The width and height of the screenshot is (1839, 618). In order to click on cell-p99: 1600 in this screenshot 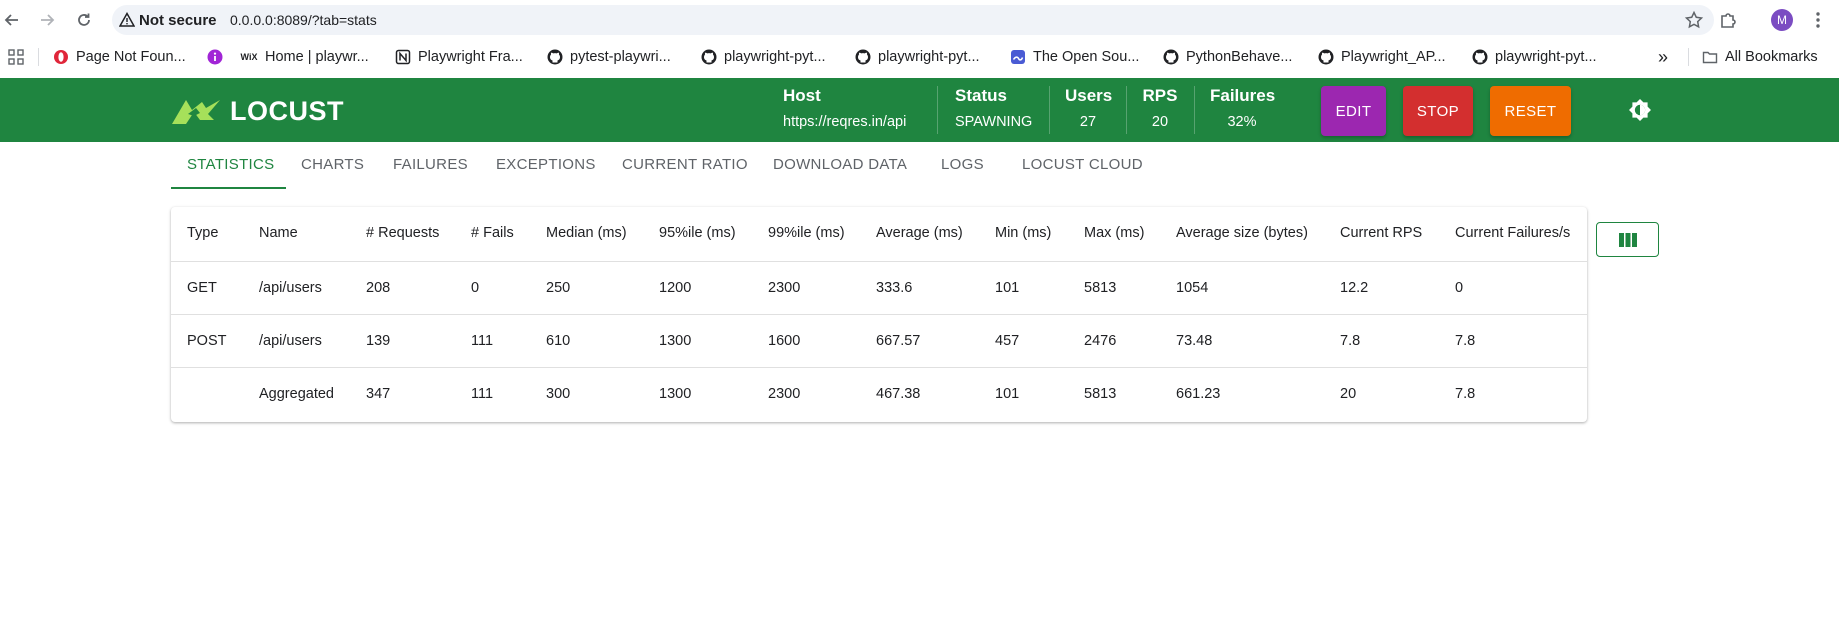, I will do `click(784, 341)`.